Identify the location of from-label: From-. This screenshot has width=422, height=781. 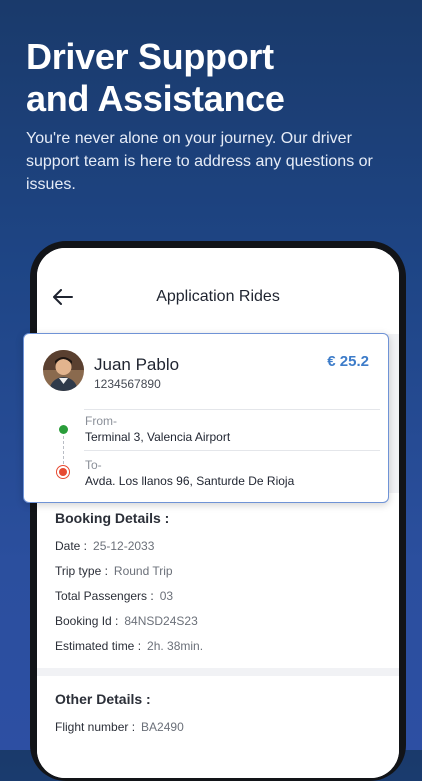
(101, 421).